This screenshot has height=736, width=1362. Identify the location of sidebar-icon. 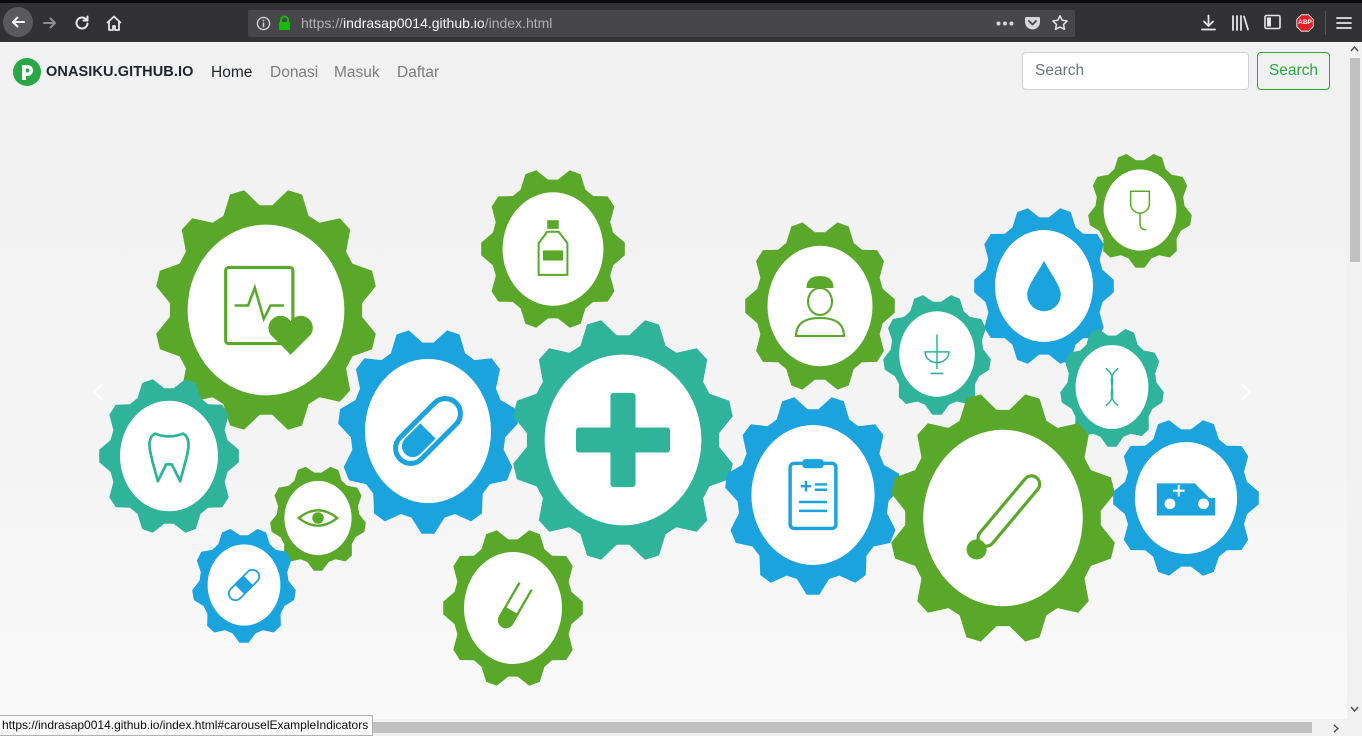
(1272, 22).